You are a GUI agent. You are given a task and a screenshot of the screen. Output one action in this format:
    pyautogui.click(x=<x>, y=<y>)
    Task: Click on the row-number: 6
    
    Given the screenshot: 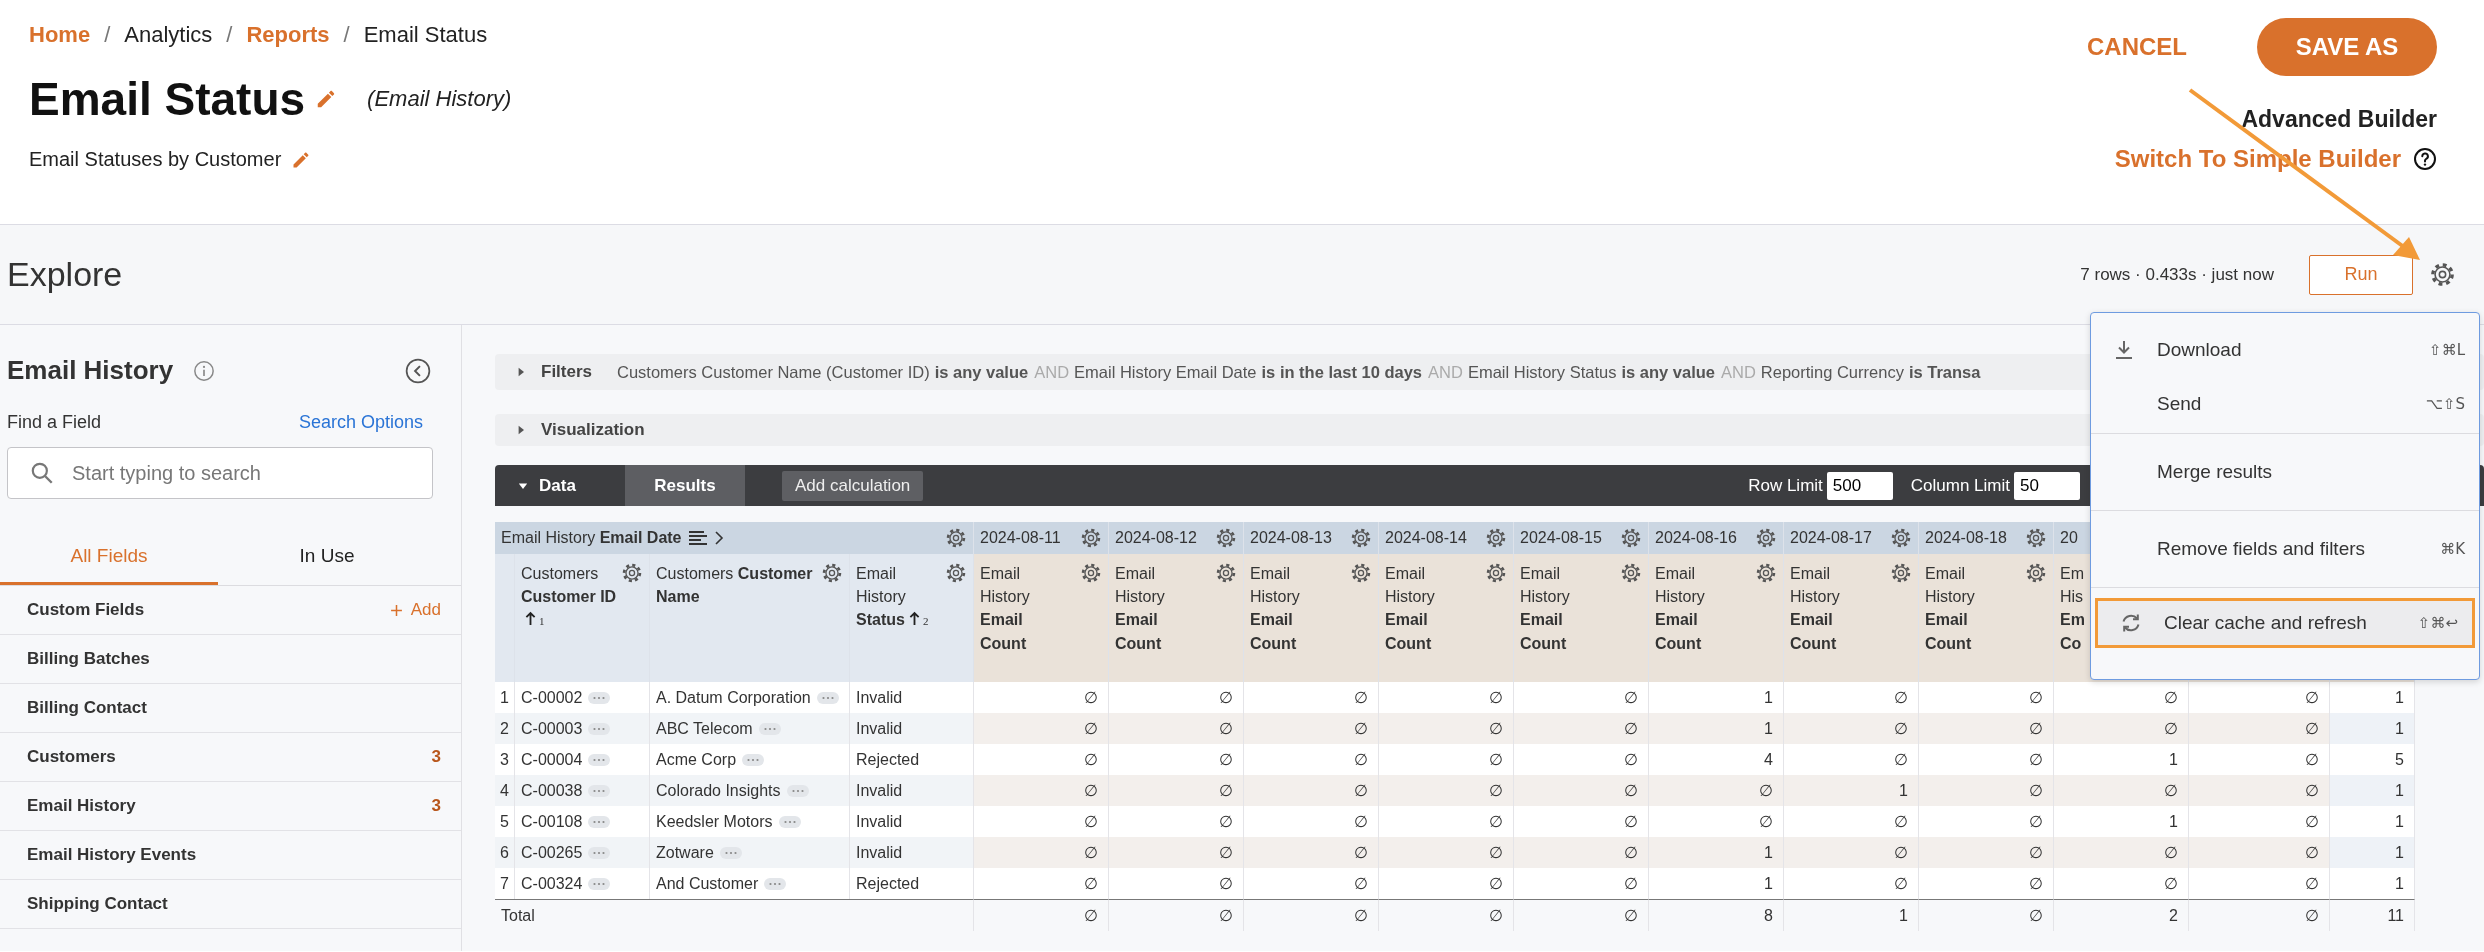 What is the action you would take?
    pyautogui.click(x=504, y=852)
    